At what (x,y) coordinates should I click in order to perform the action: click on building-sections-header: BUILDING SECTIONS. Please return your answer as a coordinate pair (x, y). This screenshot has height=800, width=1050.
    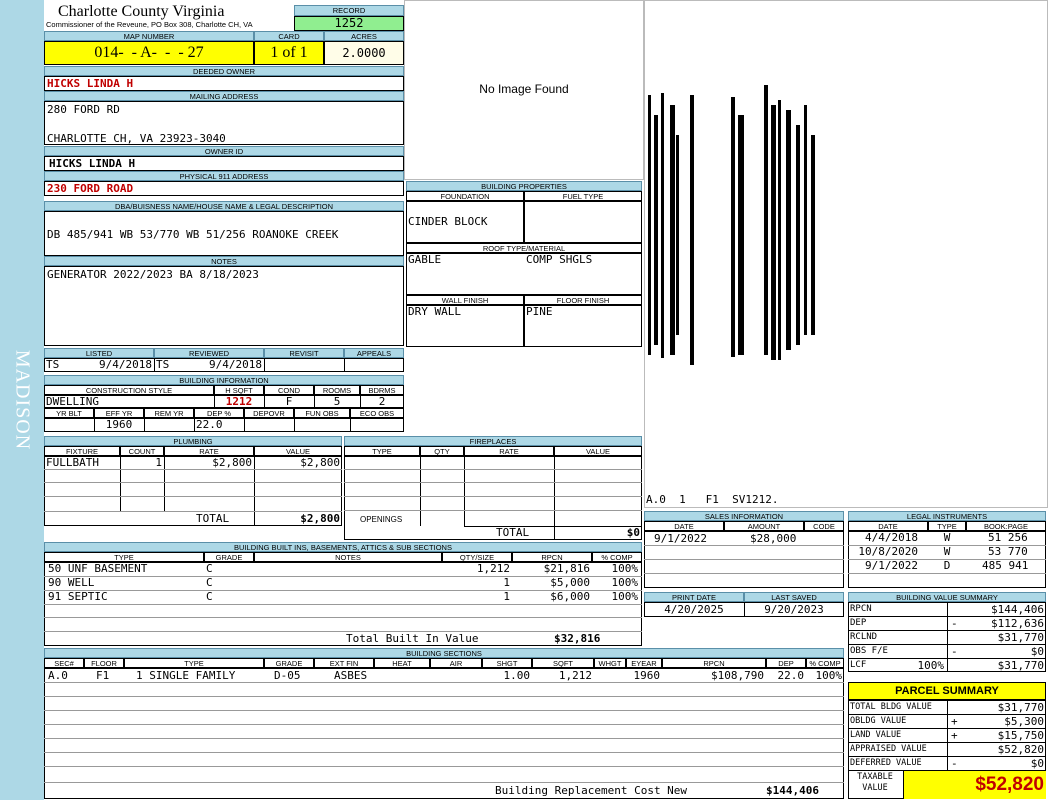
    Looking at the image, I should click on (444, 653).